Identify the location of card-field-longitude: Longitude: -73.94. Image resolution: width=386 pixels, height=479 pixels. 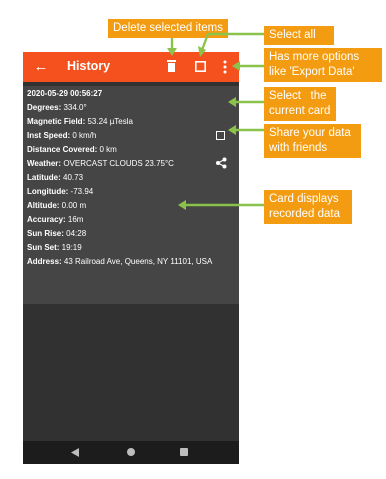
(60, 191).